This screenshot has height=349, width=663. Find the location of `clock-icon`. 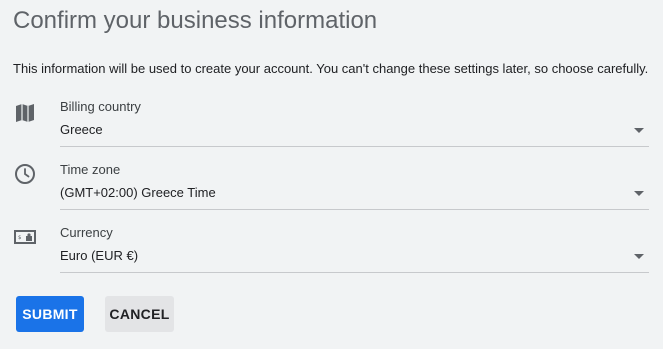

clock-icon is located at coordinates (25, 174).